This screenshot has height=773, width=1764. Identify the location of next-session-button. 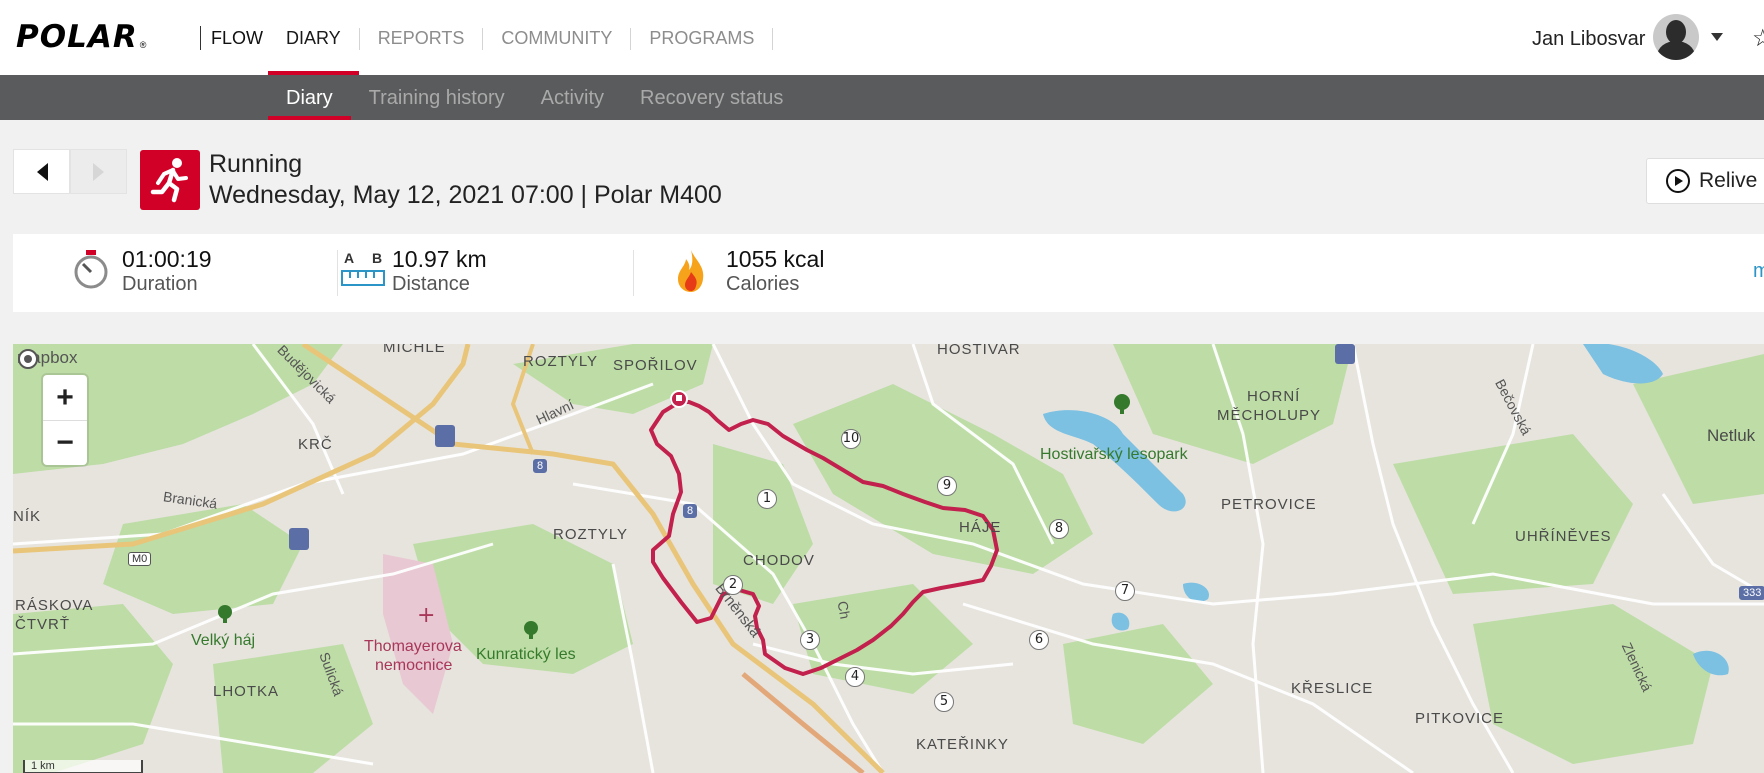
(98, 171).